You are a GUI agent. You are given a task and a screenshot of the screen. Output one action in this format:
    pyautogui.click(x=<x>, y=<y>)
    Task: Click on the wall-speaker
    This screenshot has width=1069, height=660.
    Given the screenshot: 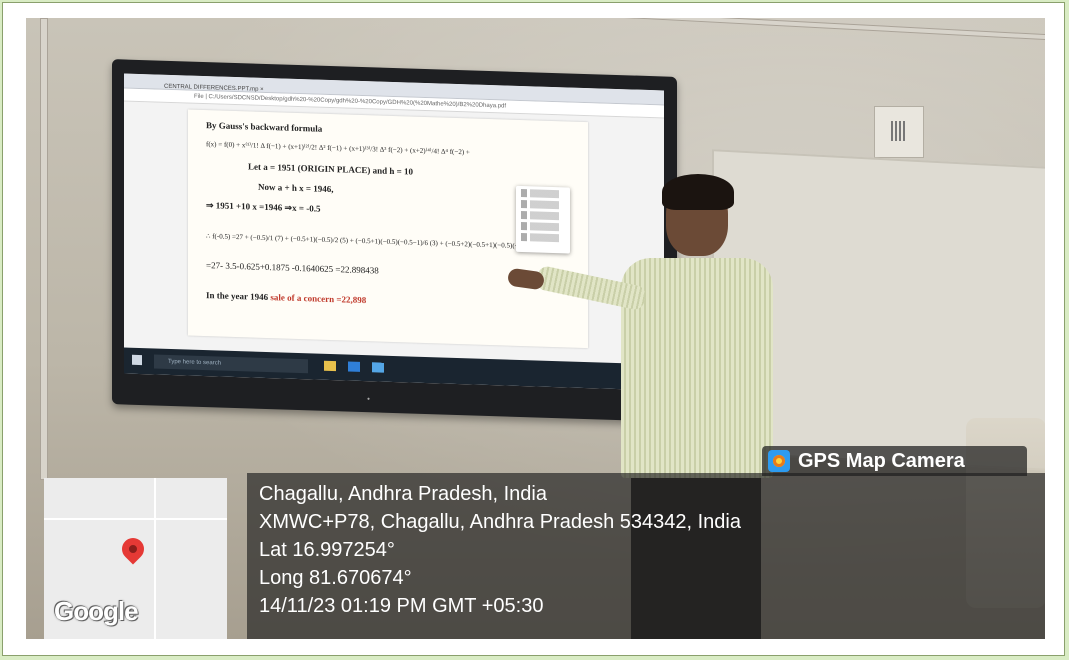 What is the action you would take?
    pyautogui.click(x=899, y=132)
    